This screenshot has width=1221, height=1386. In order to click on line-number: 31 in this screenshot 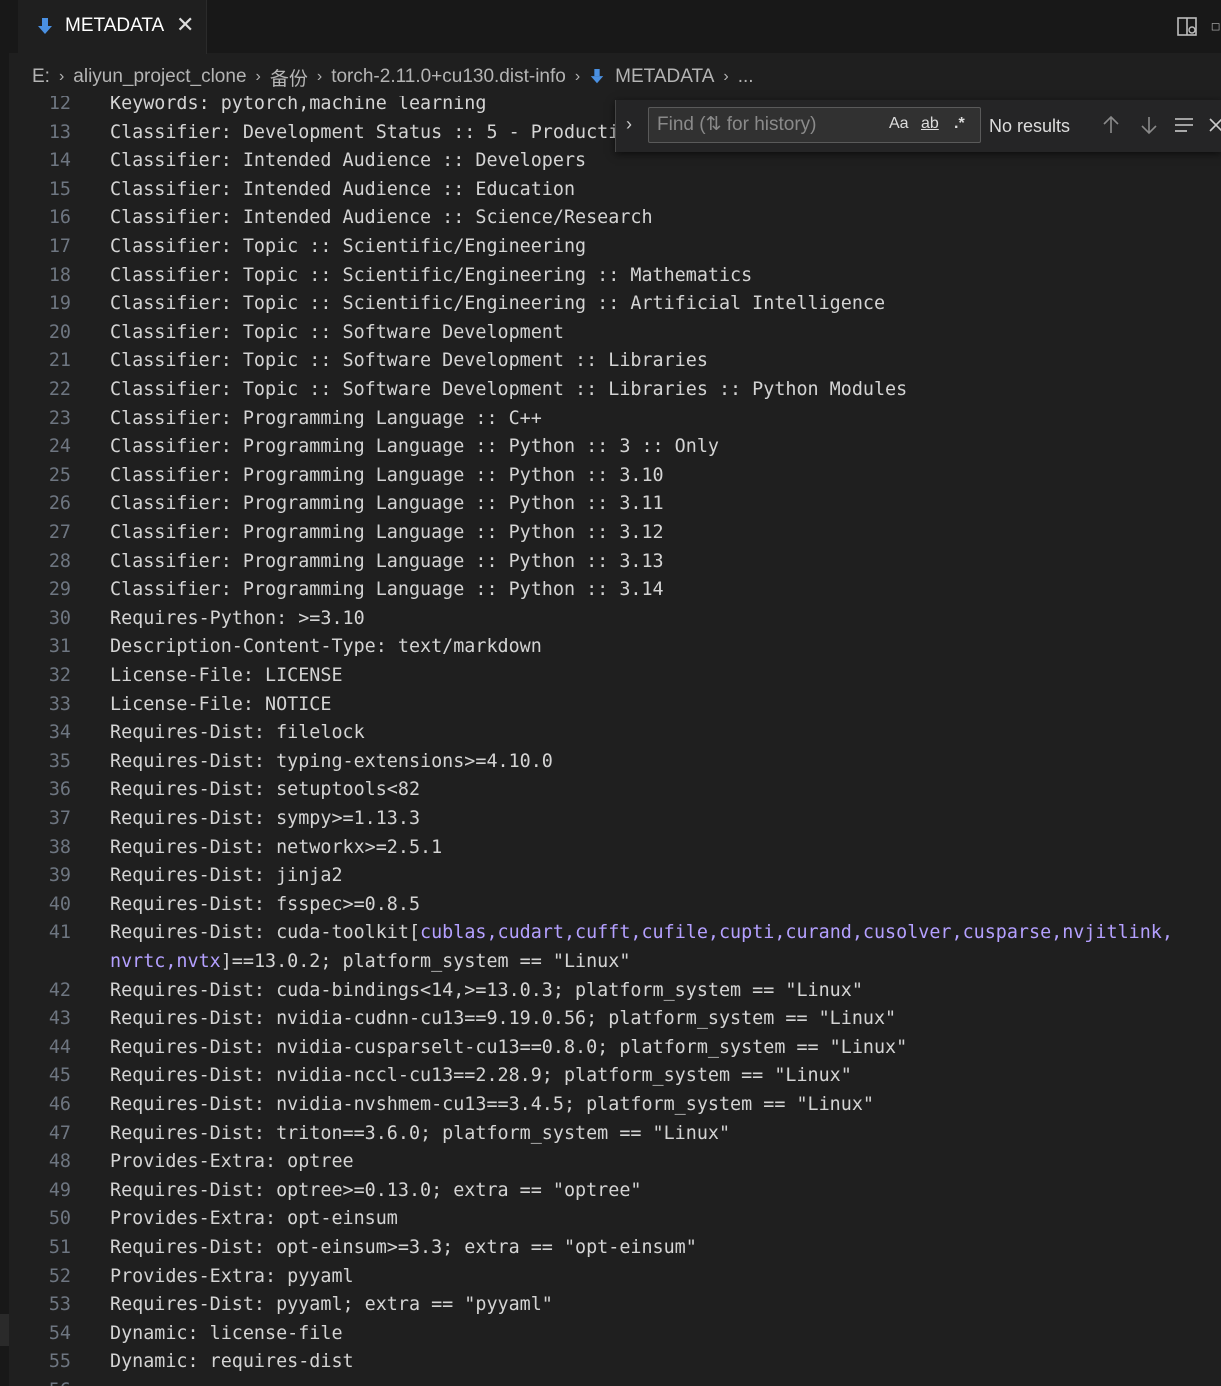, I will do `click(59, 647)`.